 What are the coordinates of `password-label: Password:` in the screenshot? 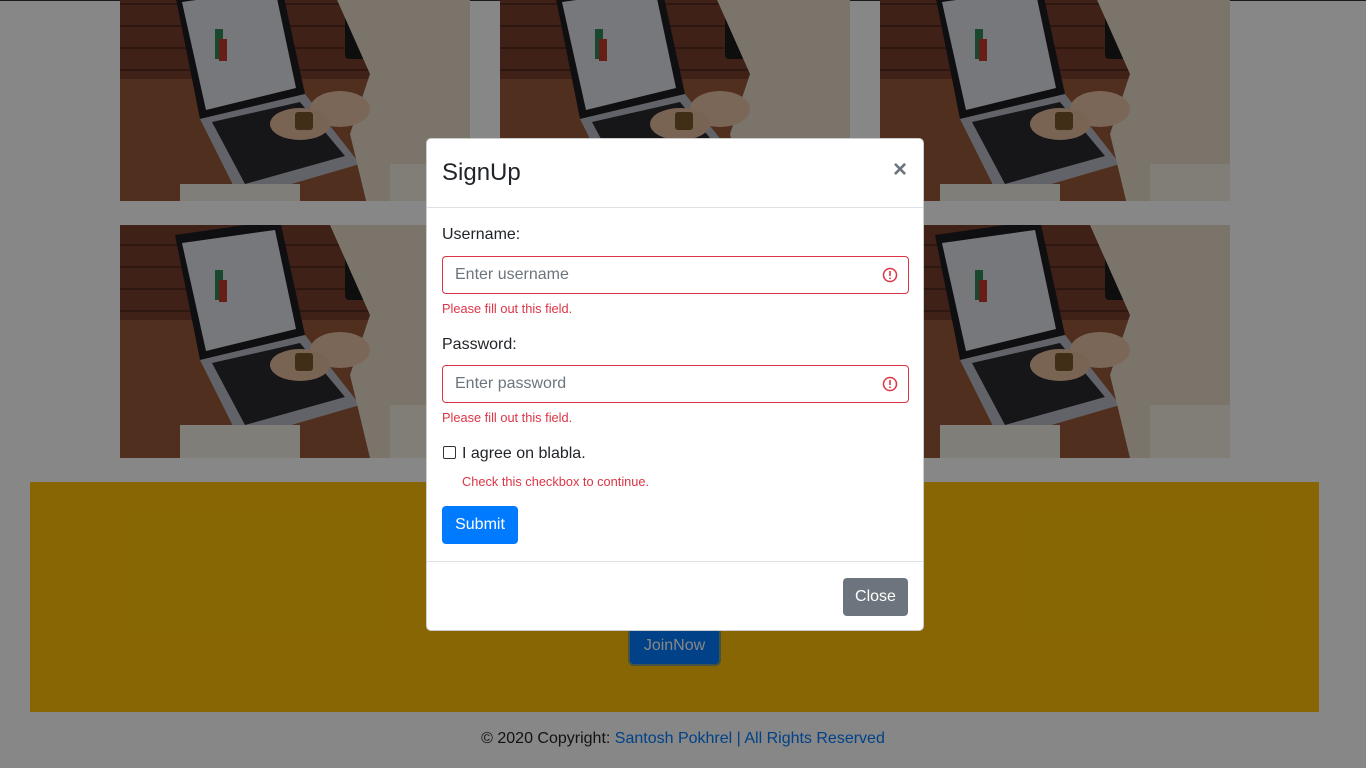 It's located at (479, 344).